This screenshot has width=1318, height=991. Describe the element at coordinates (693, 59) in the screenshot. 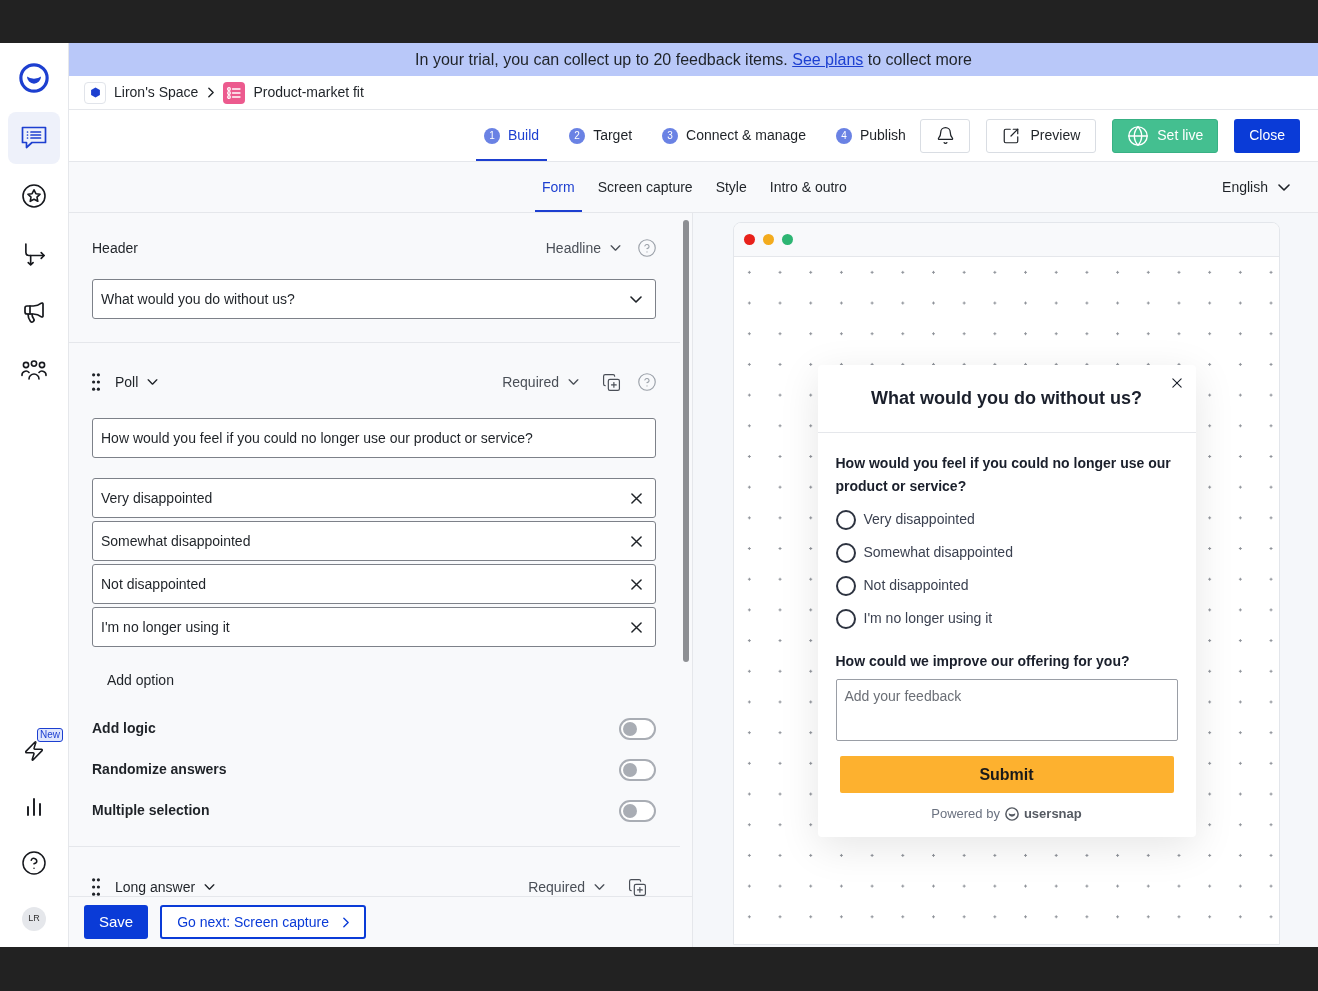

I see `trial-banner-text: In your trial, you can collect up to 20 feedback items. See plans to collect more` at that location.